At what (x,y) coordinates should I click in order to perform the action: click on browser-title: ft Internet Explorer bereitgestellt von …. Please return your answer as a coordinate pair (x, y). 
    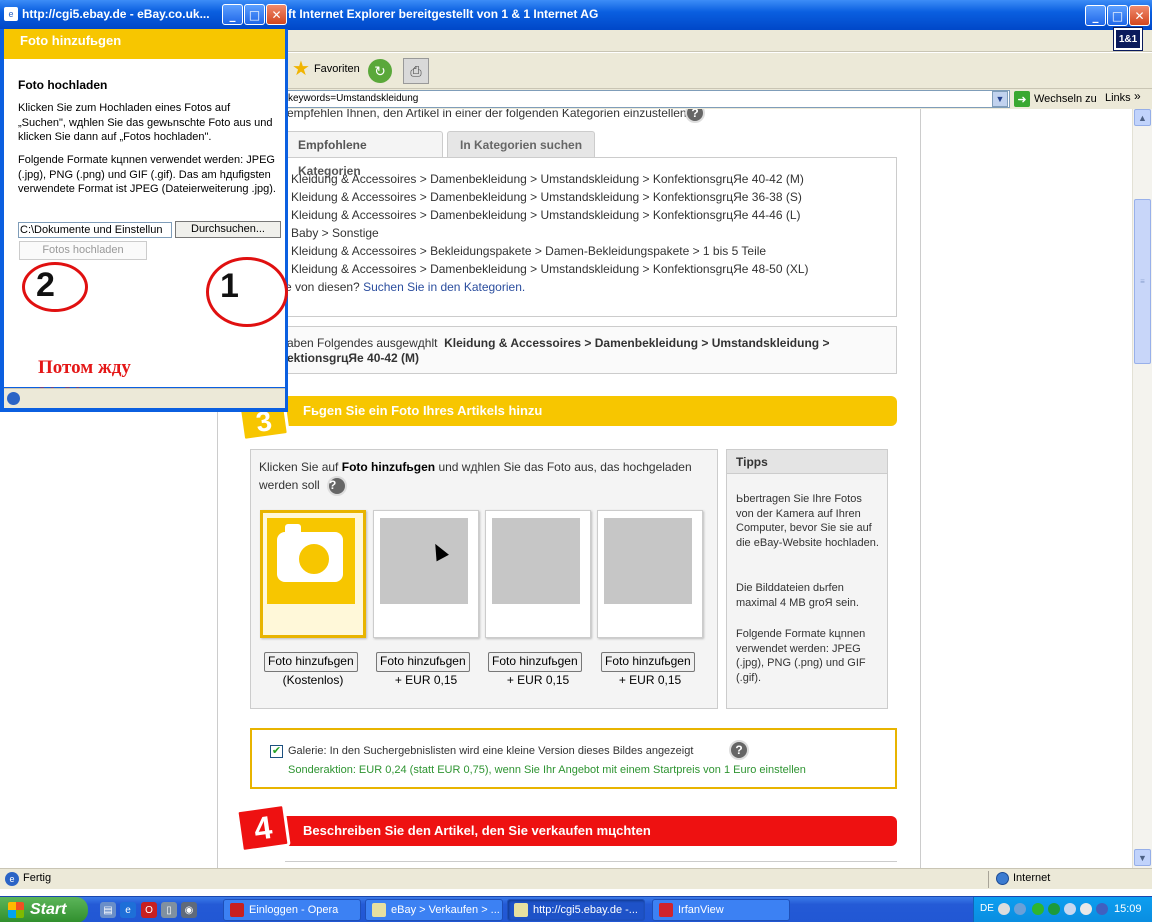
    Looking at the image, I should click on (443, 14).